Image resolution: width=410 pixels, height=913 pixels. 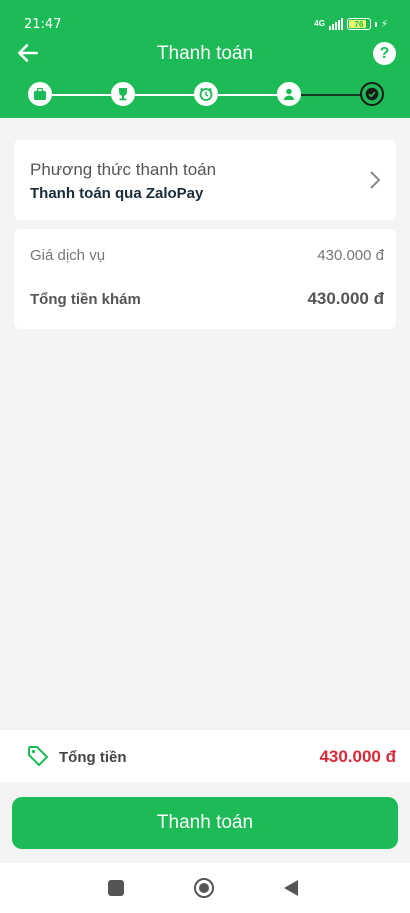 I want to click on progress-steps, so click(x=206, y=95).